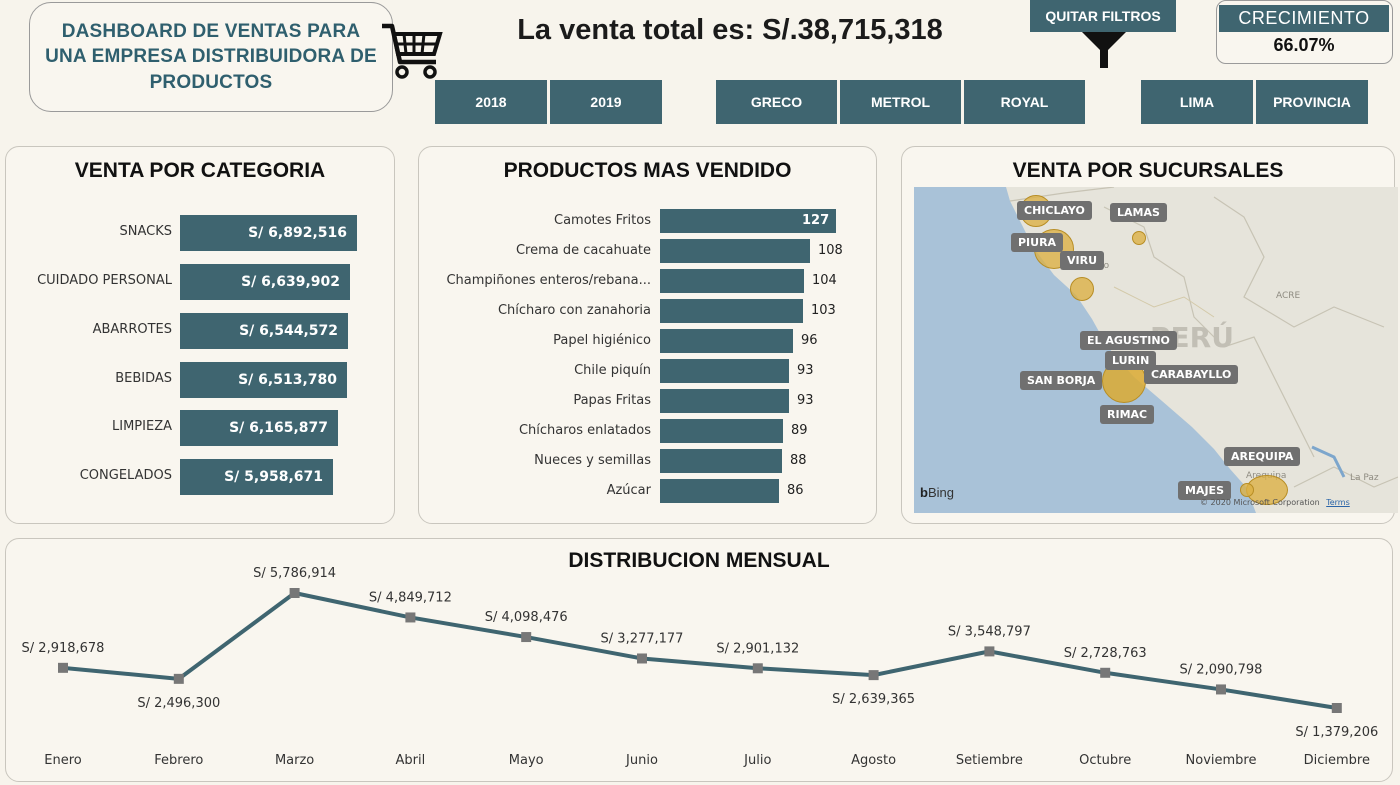  Describe the element at coordinates (178, 703) in the screenshot. I see `monthly-data-label: S/ 2,496,300` at that location.